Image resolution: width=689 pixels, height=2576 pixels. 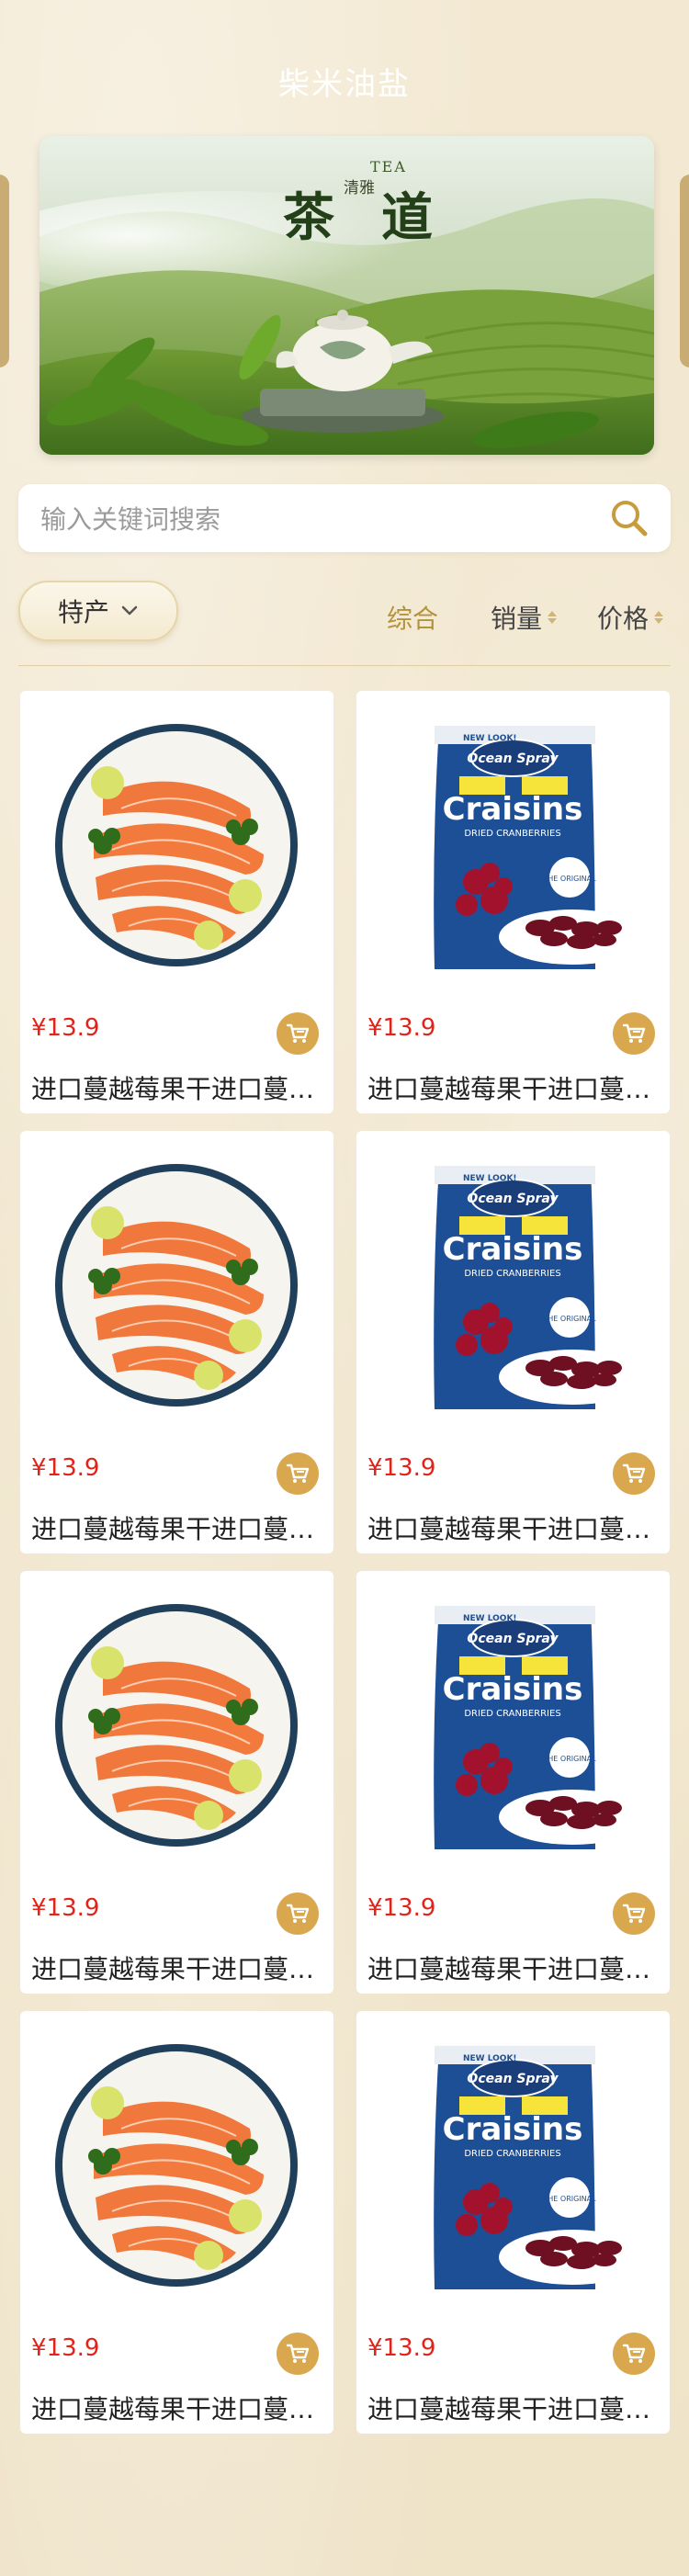 What do you see at coordinates (388, 166) in the screenshot?
I see `banner-tea-label: TEA` at bounding box center [388, 166].